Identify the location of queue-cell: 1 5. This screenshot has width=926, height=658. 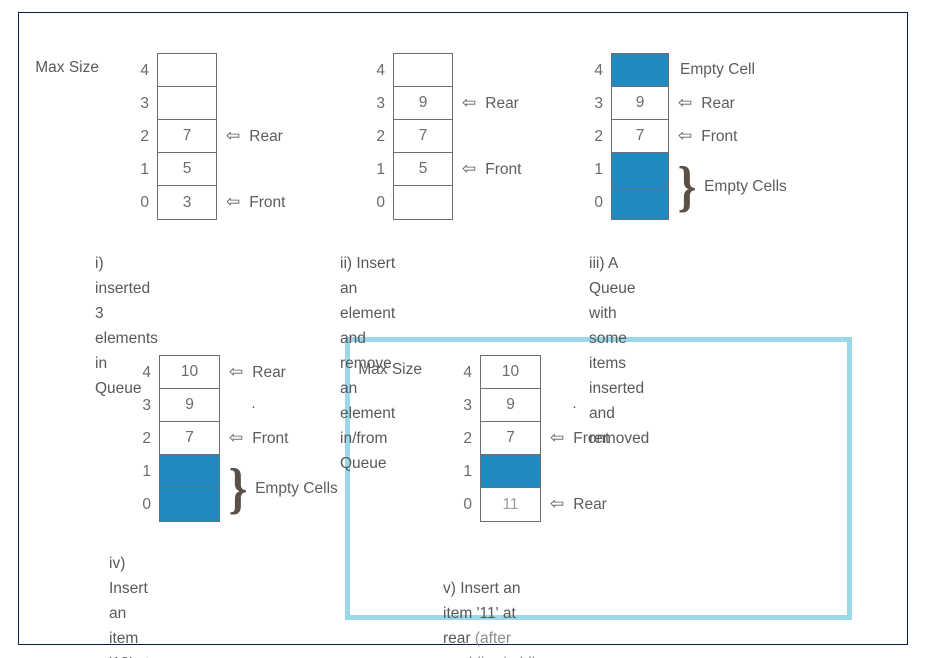
(178, 169).